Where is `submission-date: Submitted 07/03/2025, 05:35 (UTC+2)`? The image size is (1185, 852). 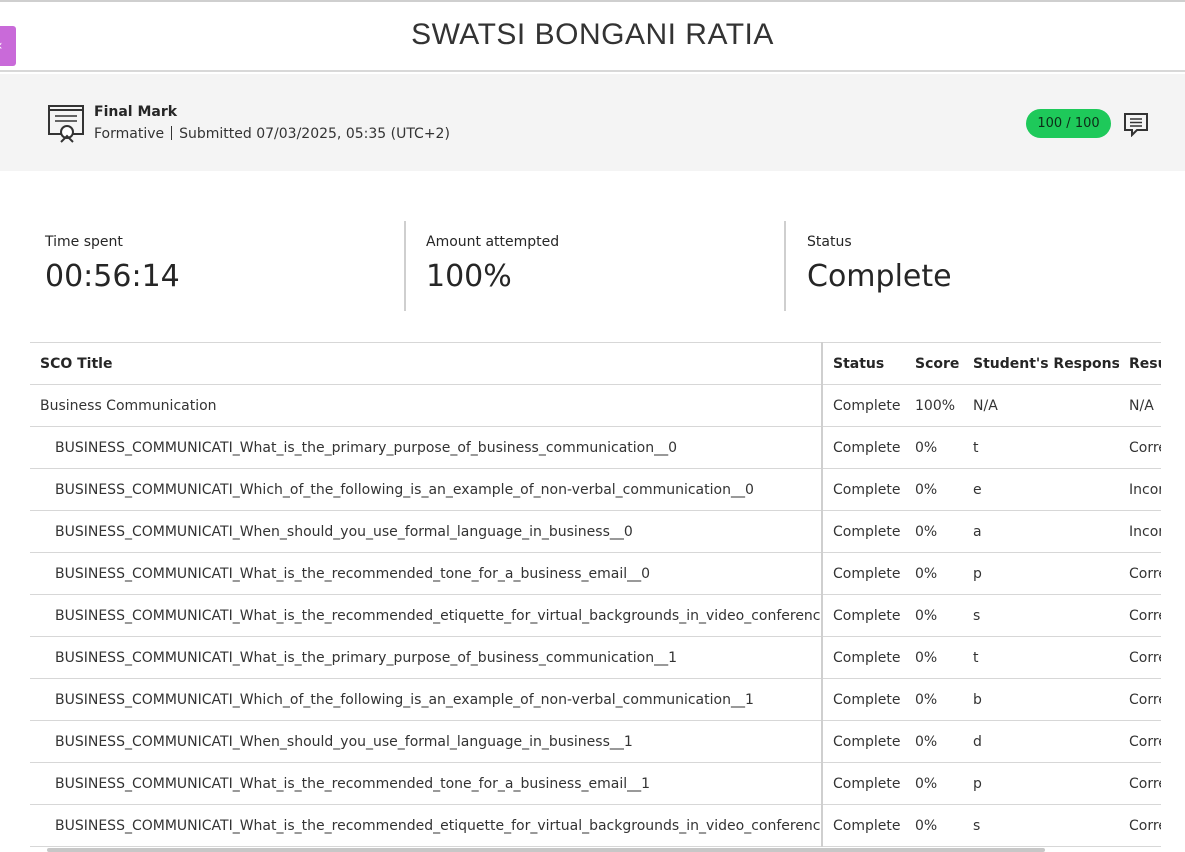
submission-date: Submitted 07/03/2025, 05:35 (UTC+2) is located at coordinates (314, 134).